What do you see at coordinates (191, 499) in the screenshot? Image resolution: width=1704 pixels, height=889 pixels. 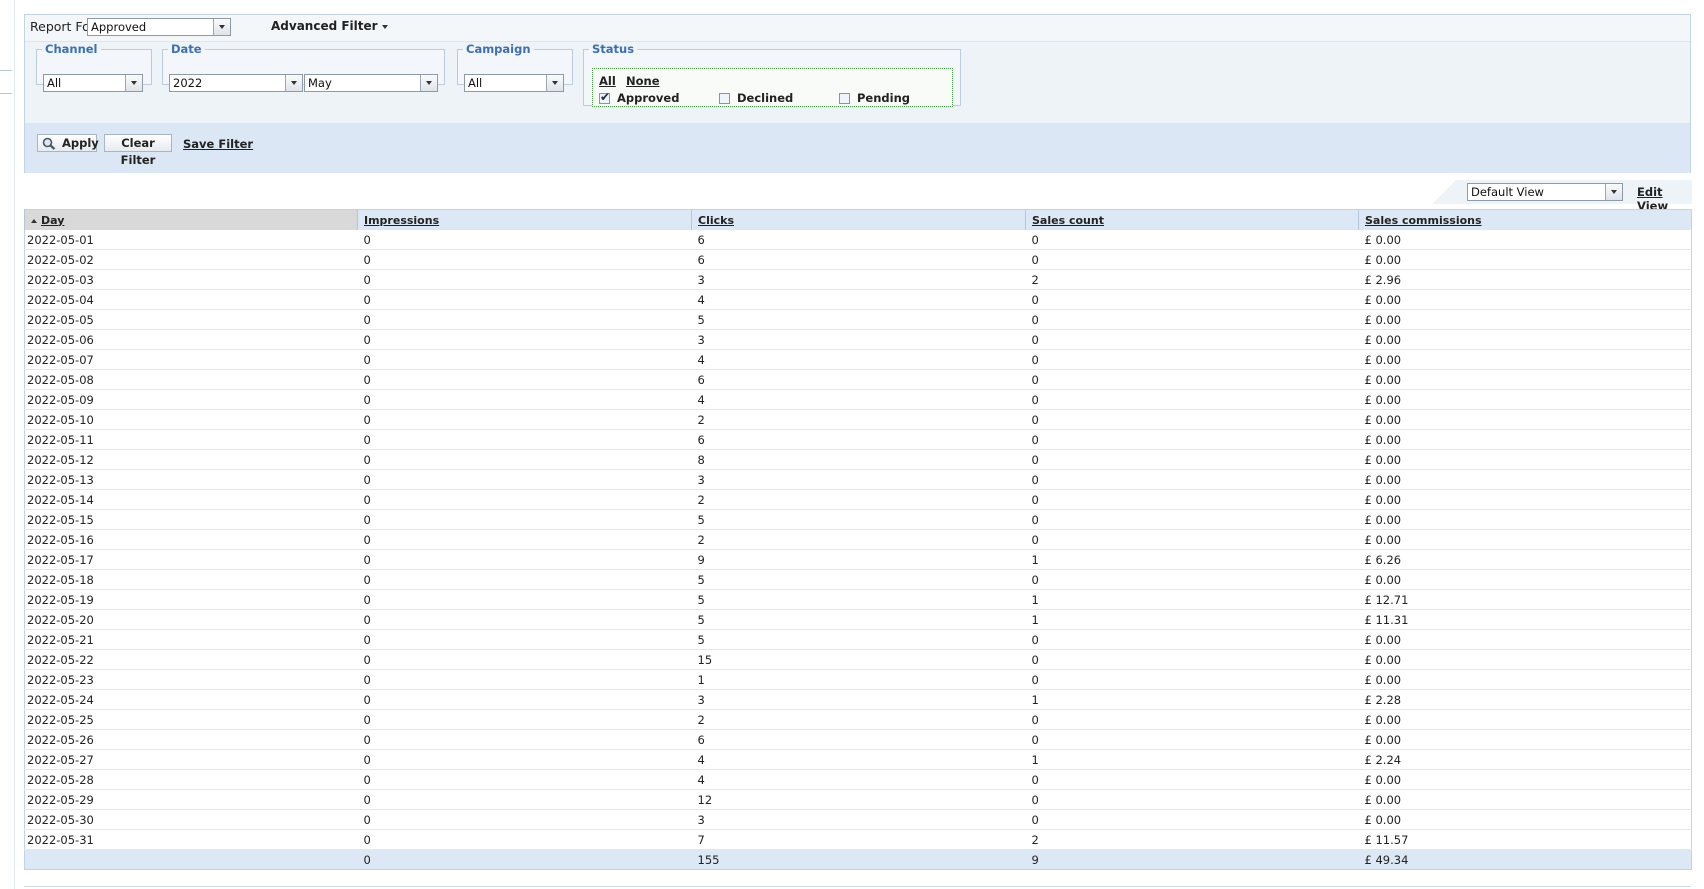 I see `cell-day: 2022-05-14` at bounding box center [191, 499].